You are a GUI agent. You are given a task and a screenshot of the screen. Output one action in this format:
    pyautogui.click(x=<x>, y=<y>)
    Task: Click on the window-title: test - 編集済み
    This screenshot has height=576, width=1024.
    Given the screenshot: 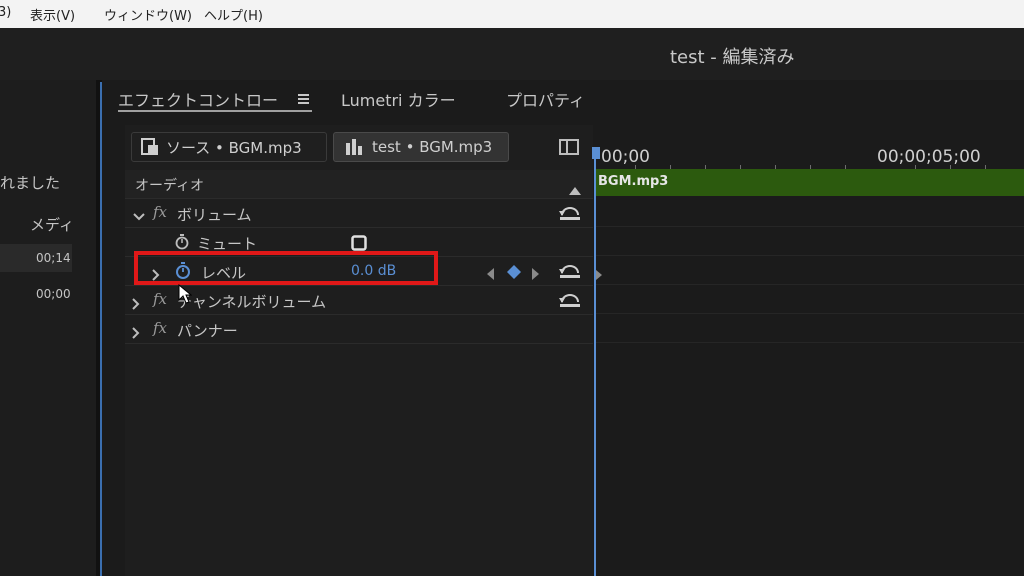 What is the action you would take?
    pyautogui.click(x=732, y=57)
    